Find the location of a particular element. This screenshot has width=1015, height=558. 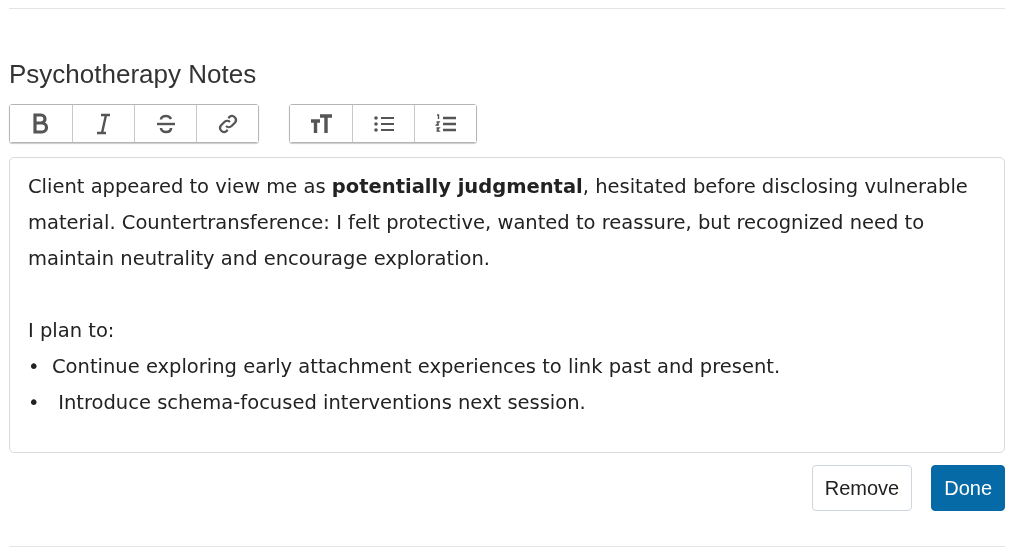

note-paragraph: I plan to: is located at coordinates (72, 331).